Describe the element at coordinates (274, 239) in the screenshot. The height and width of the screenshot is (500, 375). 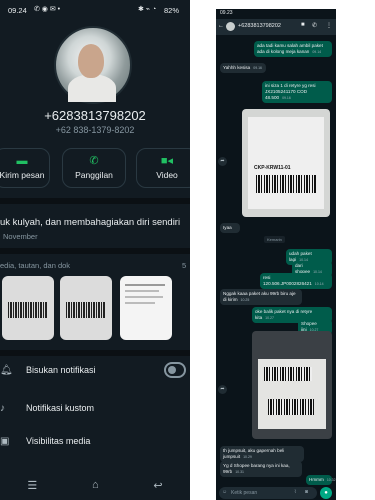
I see `date-separator: Kemarin` at that location.